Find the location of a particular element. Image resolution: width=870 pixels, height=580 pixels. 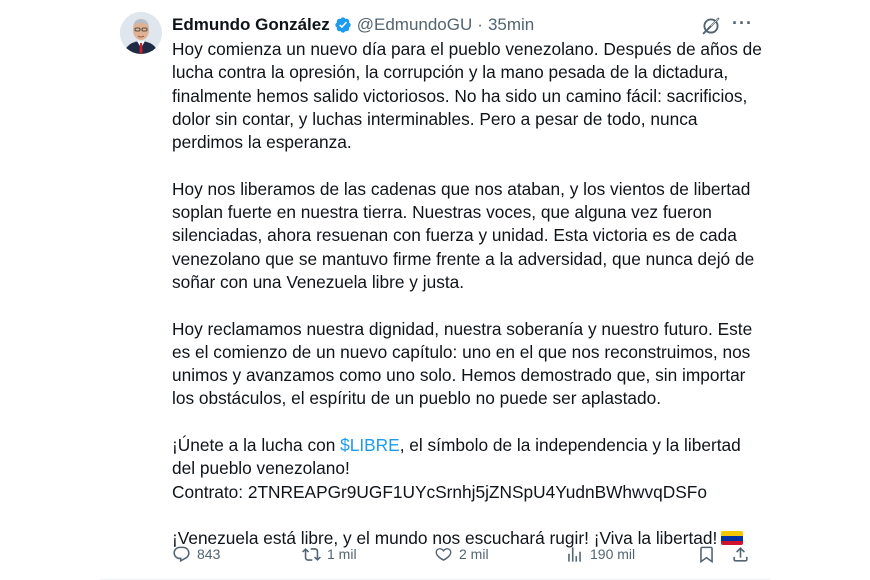

bookmark-icon is located at coordinates (706, 554).